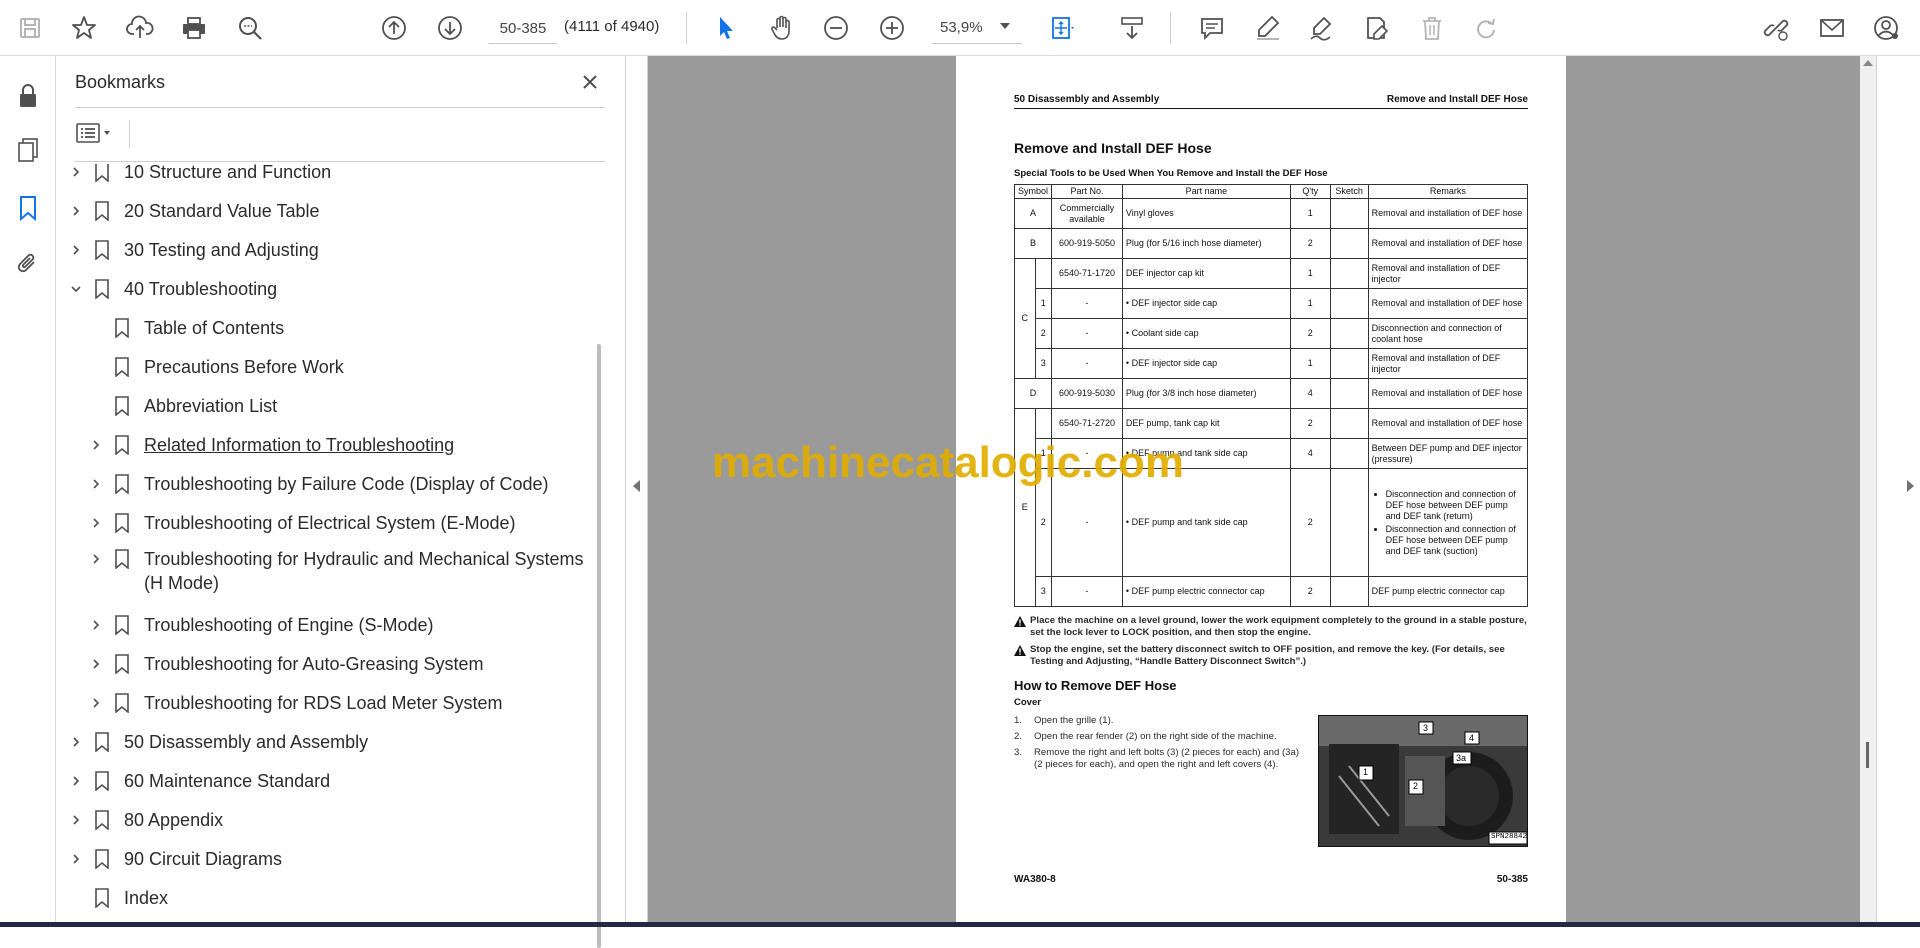 The width and height of the screenshot is (1920, 948). I want to click on next-page-icon, so click(450, 28).